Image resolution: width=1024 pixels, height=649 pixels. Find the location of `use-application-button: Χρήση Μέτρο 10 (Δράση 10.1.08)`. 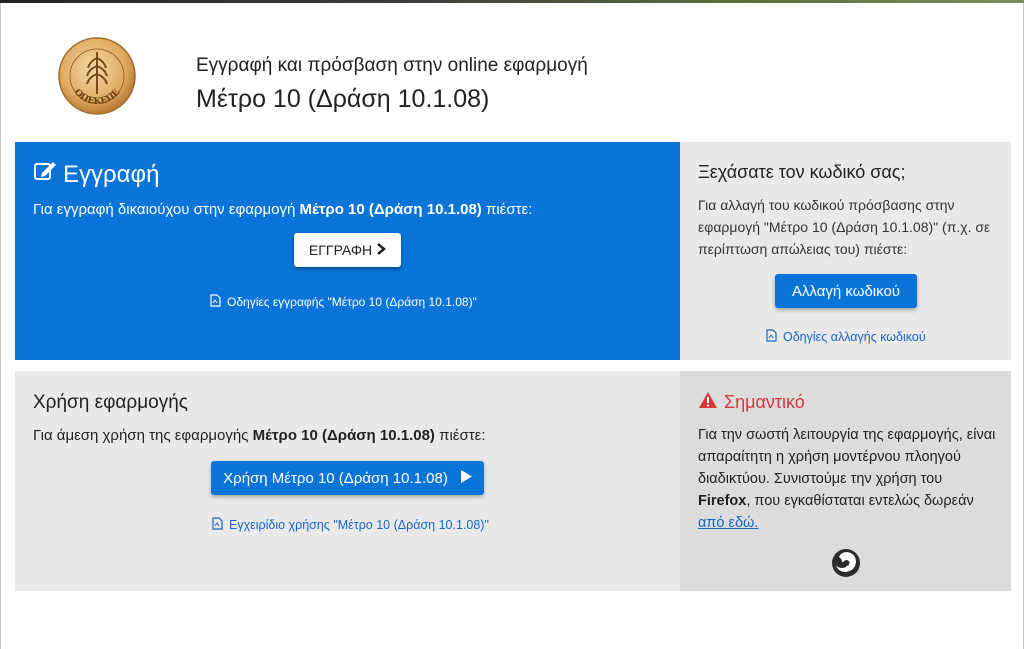

use-application-button: Χρήση Μέτρο 10 (Δράση 10.1.08) is located at coordinates (347, 478).